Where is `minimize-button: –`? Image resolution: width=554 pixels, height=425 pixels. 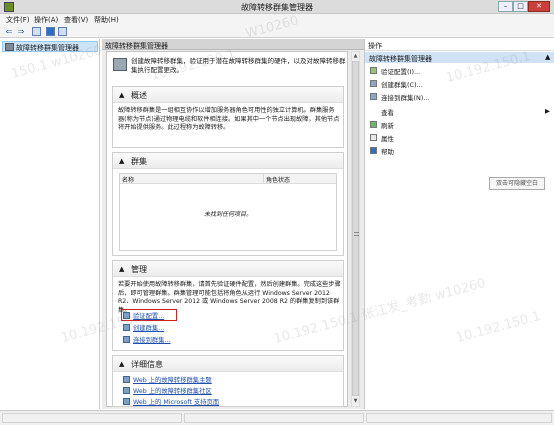
minimize-button: – is located at coordinates (505, 6).